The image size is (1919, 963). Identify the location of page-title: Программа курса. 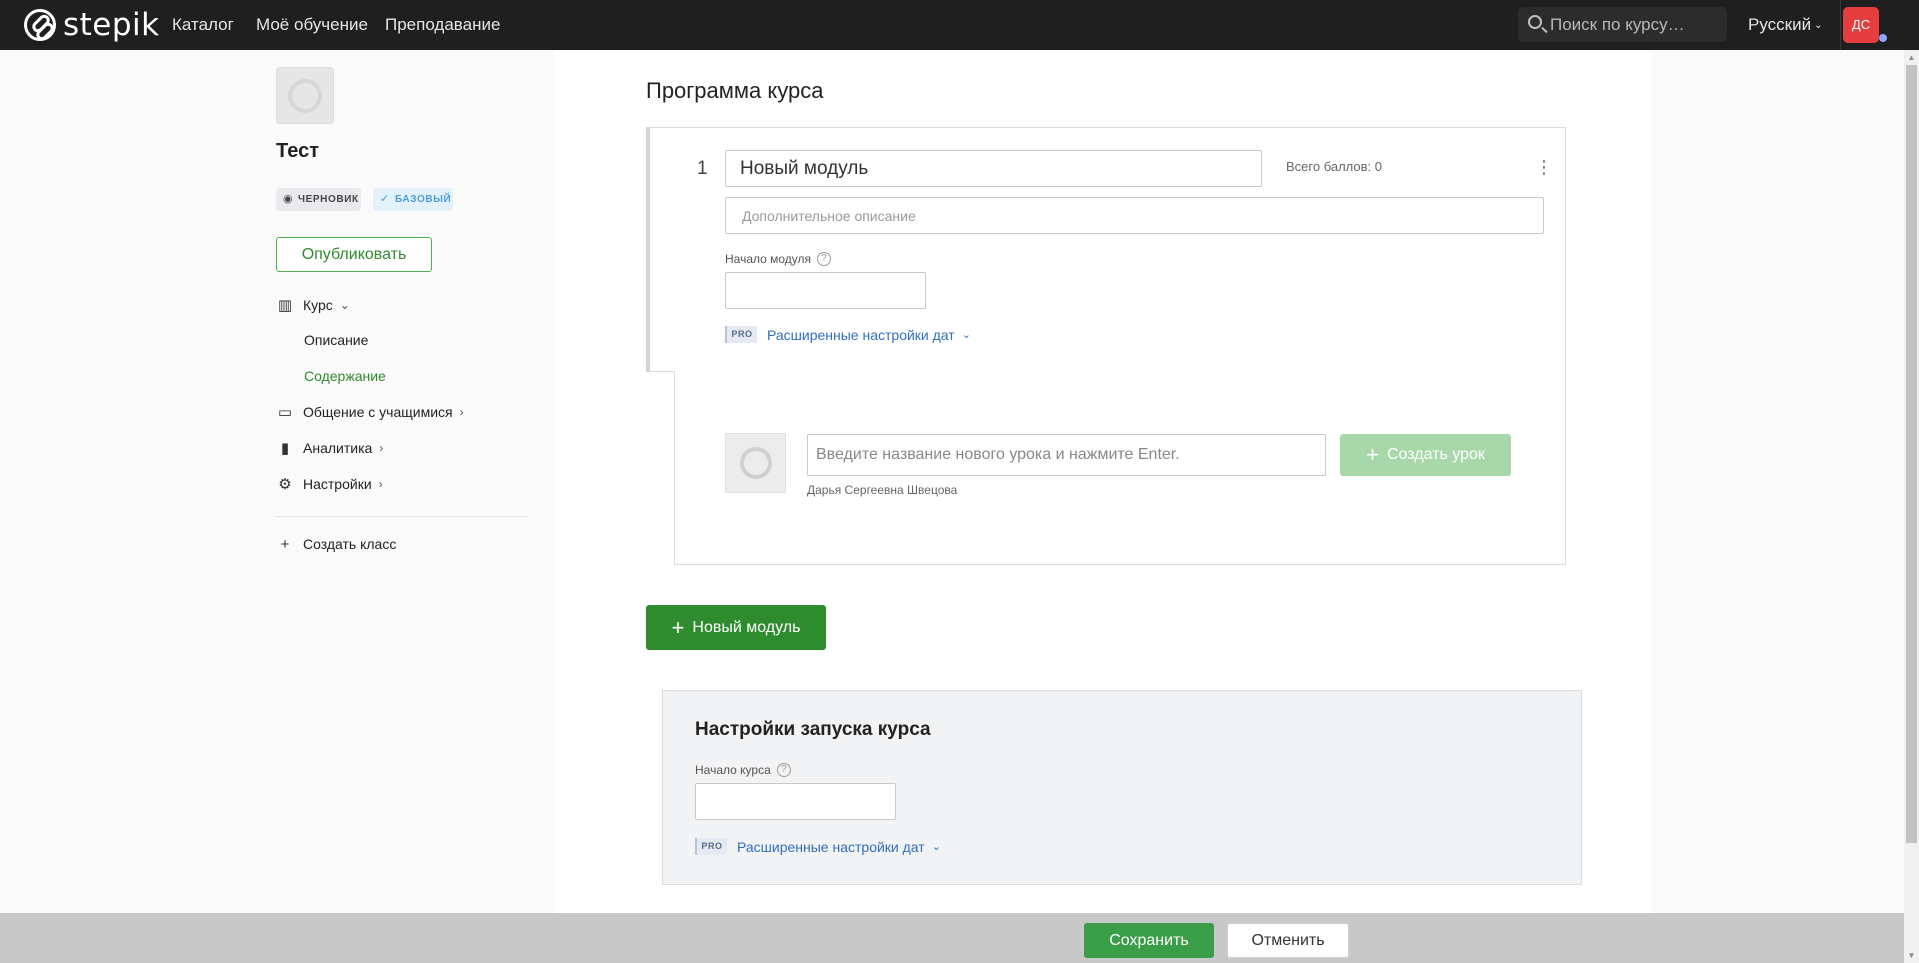
(735, 90).